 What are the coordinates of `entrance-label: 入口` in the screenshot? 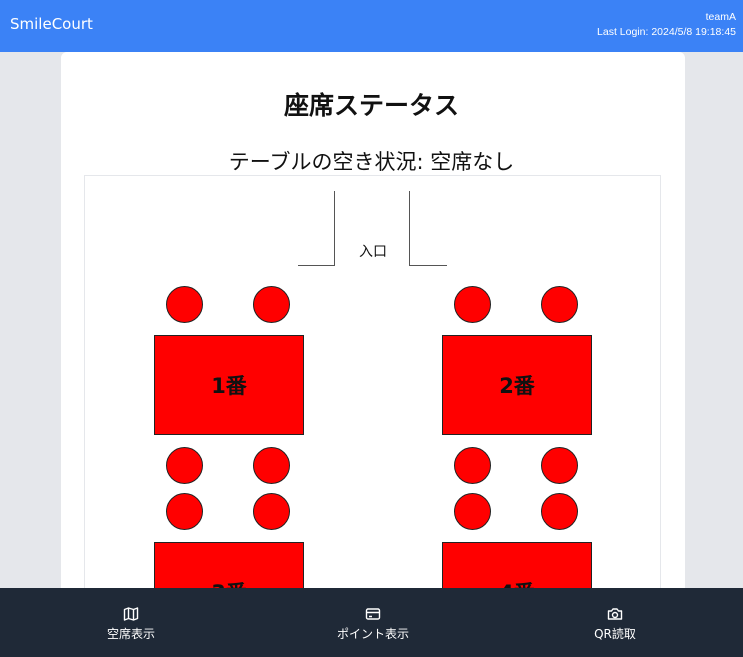 It's located at (373, 252).